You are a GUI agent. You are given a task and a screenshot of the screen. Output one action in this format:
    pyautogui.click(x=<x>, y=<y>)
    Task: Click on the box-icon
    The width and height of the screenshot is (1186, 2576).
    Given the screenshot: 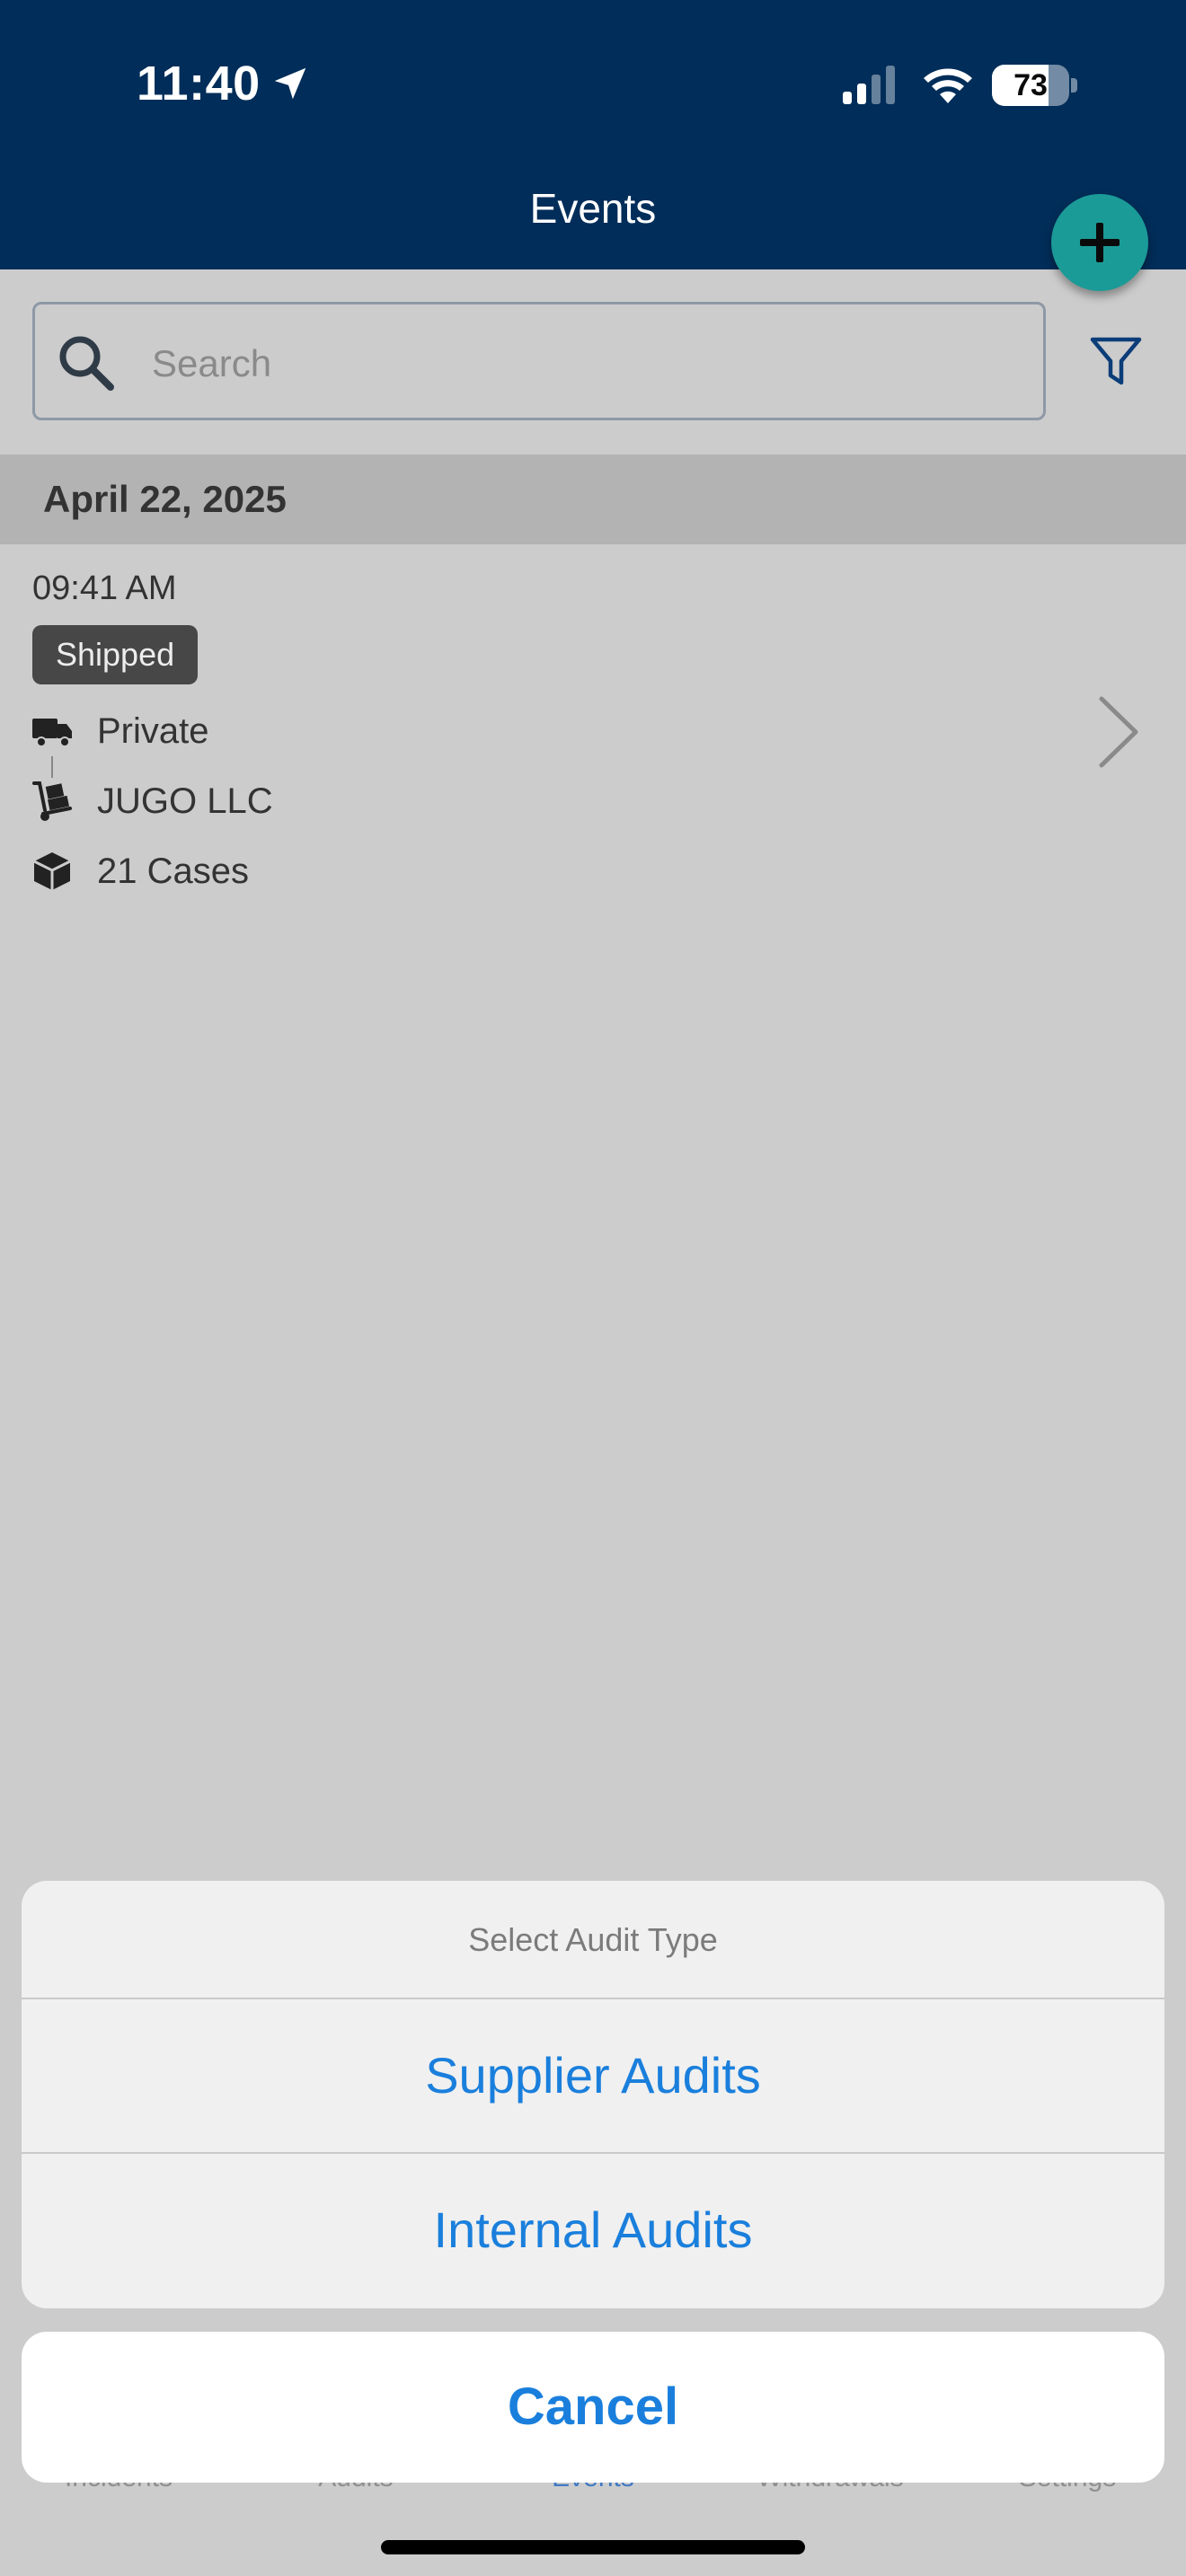 What is the action you would take?
    pyautogui.click(x=52, y=871)
    